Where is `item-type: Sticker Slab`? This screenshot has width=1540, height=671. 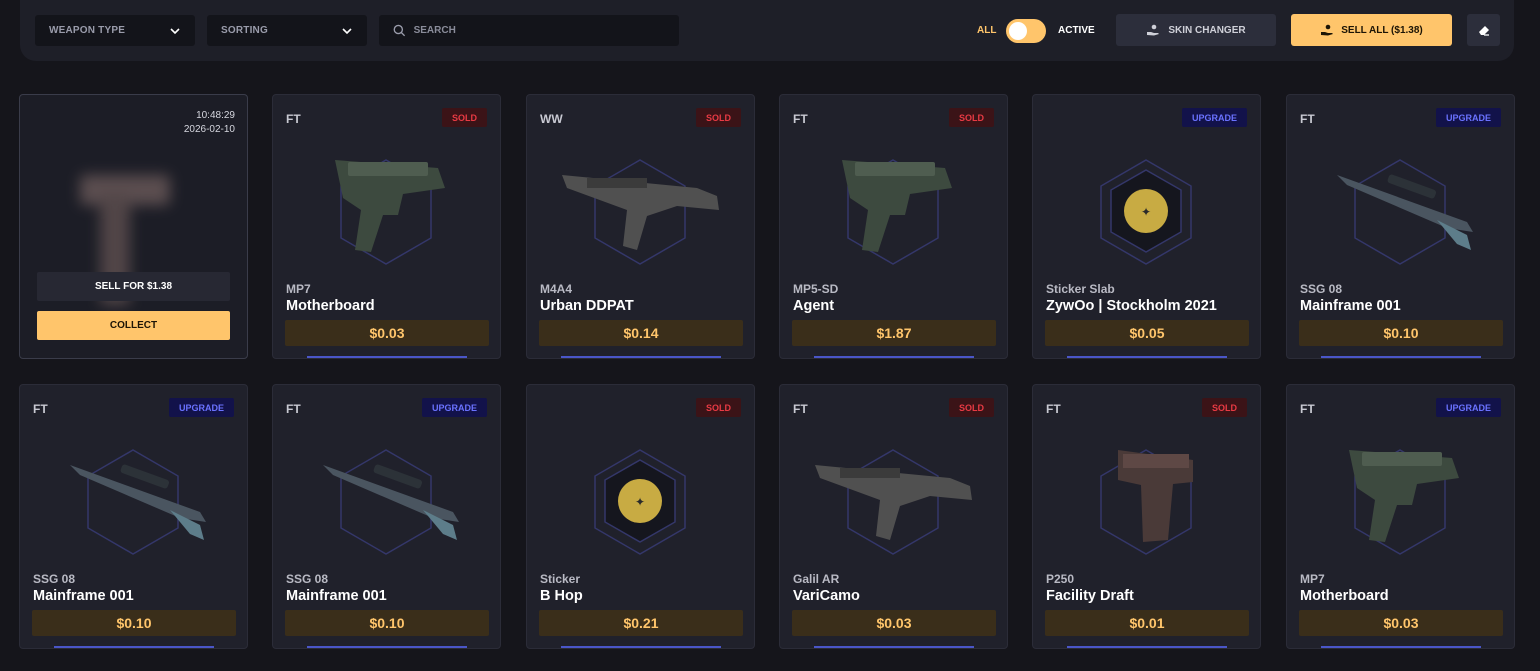 item-type: Sticker Slab is located at coordinates (1080, 289).